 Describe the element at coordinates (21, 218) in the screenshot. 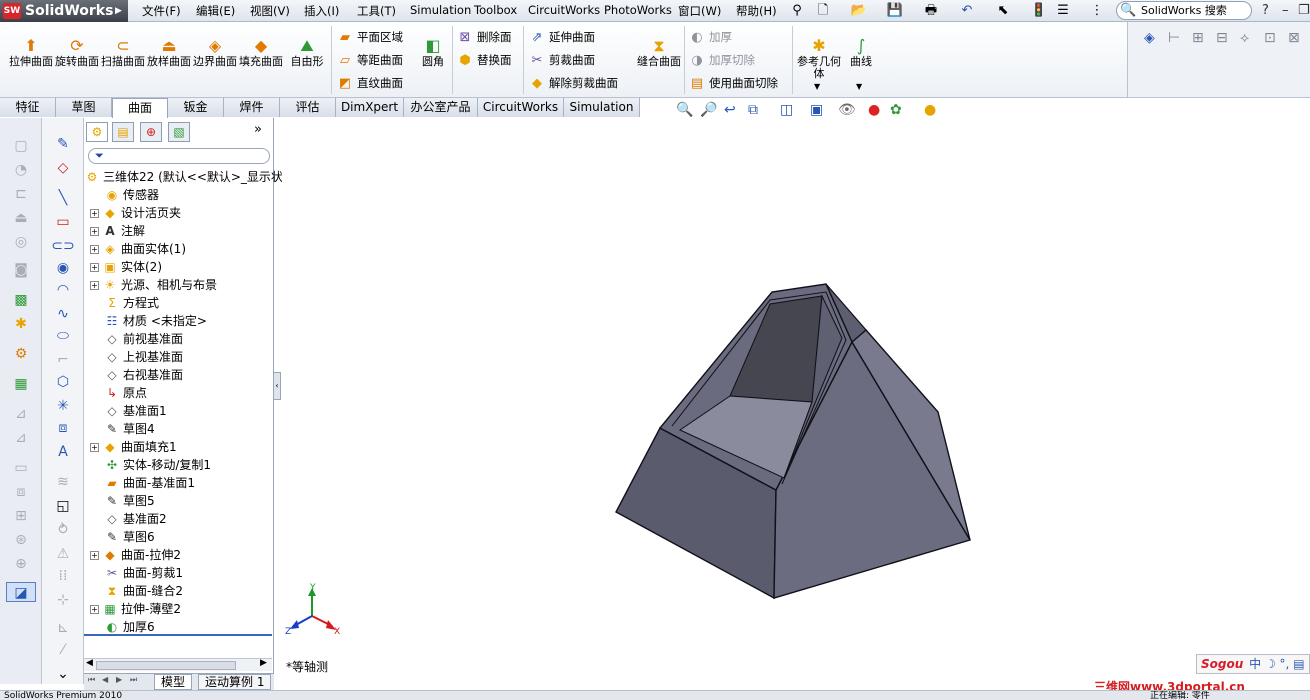

I see `lofted-boss-icon: ⏏` at that location.